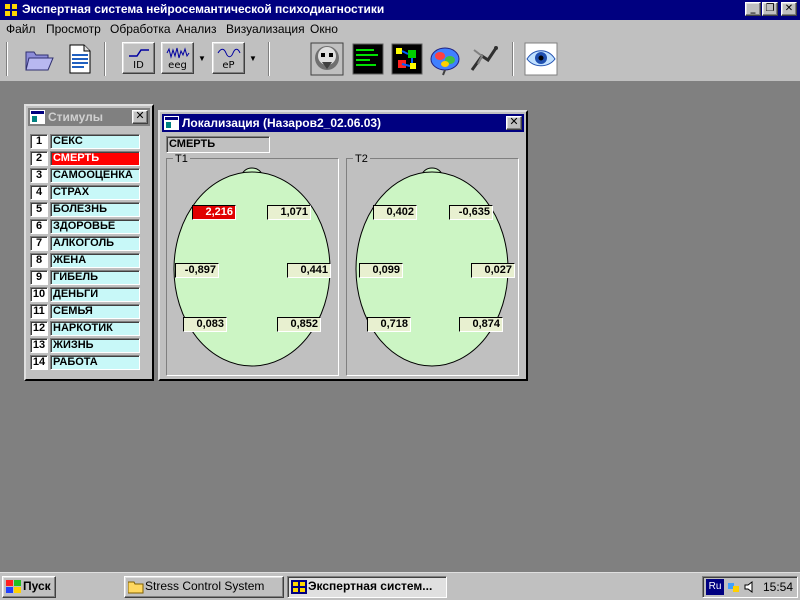 The height and width of the screenshot is (600, 800). Describe the element at coordinates (39, 277) in the screenshot. I see `stimulus-number: 9` at that location.